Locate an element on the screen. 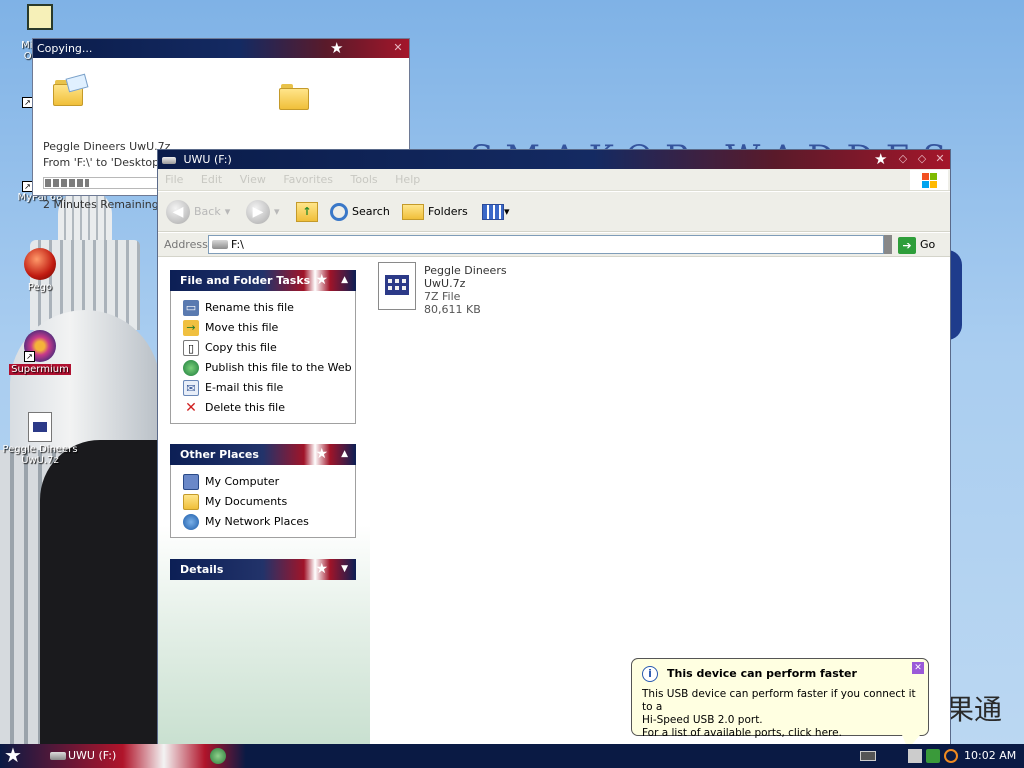 The image size is (1024, 768). menu-edit: Edit is located at coordinates (211, 179).